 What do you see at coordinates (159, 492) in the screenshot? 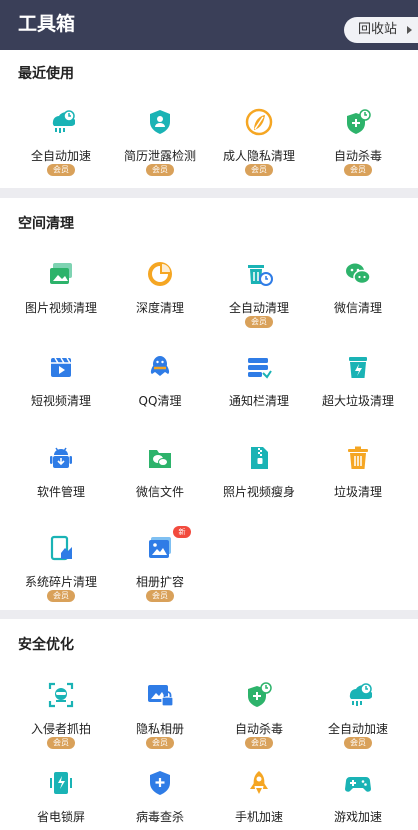
I see `tool-label: 微信文件` at bounding box center [159, 492].